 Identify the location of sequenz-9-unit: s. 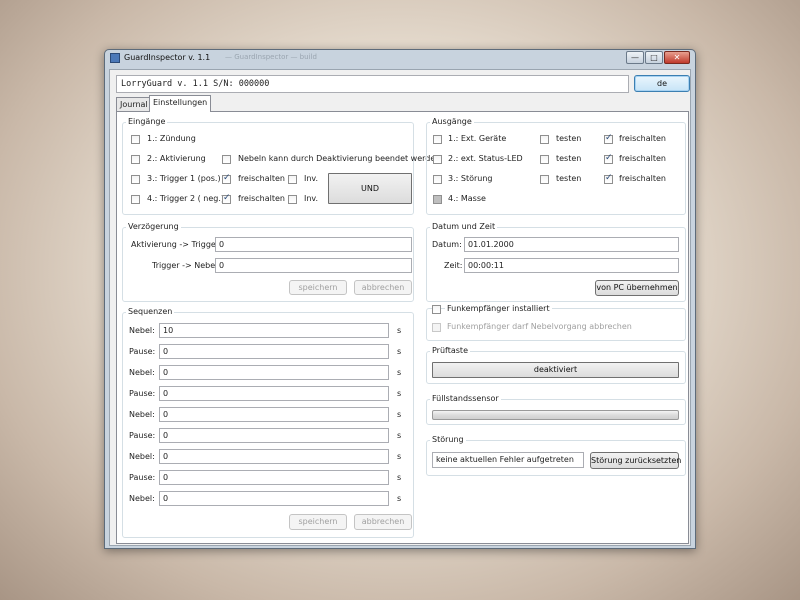
(399, 498).